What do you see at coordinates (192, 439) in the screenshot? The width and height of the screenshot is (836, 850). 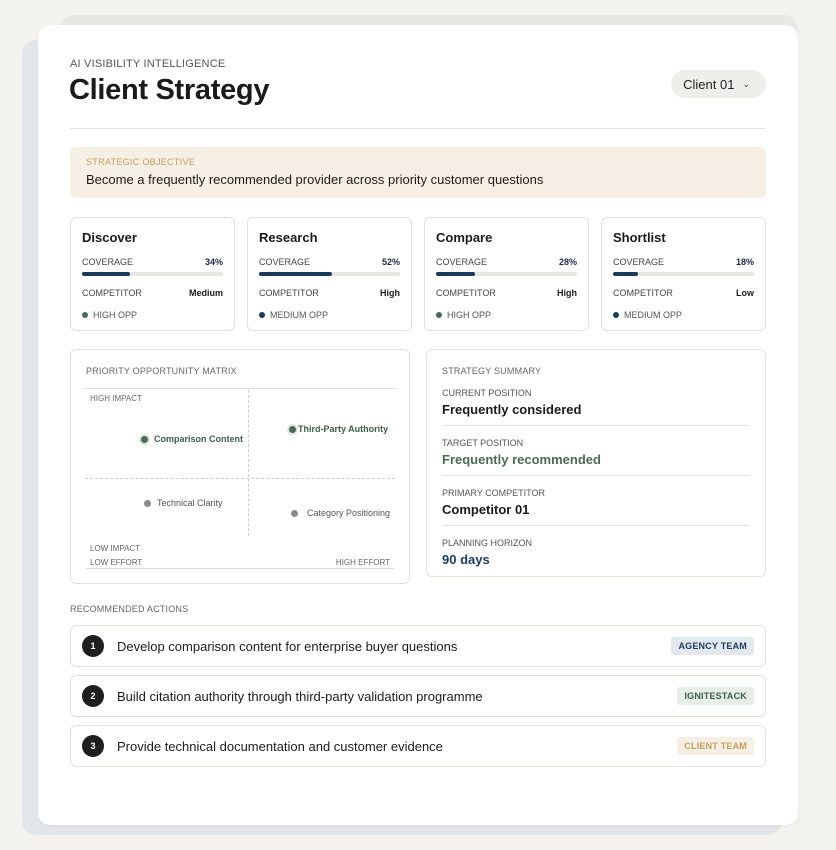 I see `matrix-point-comparison-content: Comparison Content` at bounding box center [192, 439].